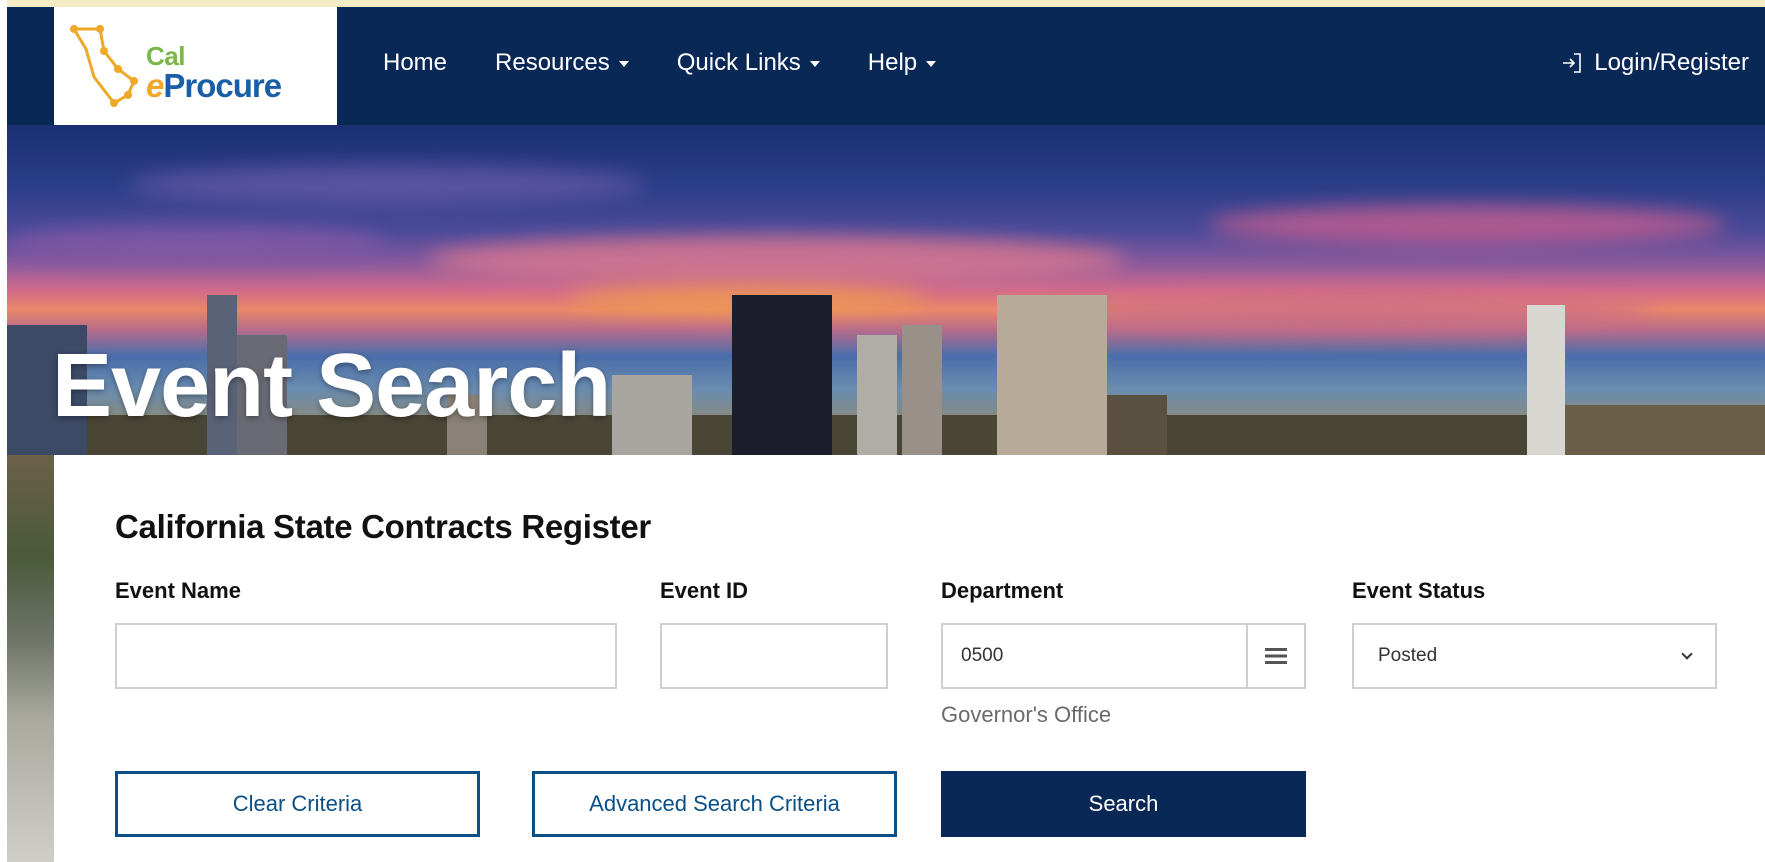 The image size is (1765, 862). I want to click on event-id-label: Event ID, so click(704, 590).